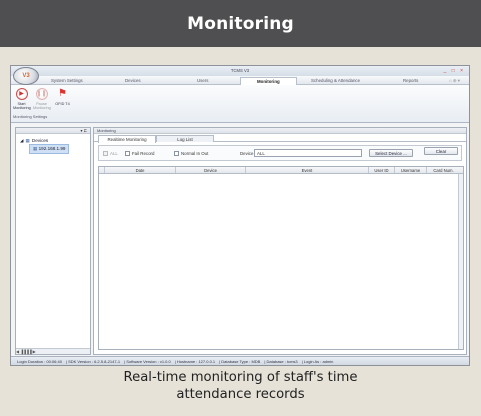 Image resolution: width=481 pixels, height=416 pixels. What do you see at coordinates (202, 81) in the screenshot?
I see `menu-users: Users` at bounding box center [202, 81].